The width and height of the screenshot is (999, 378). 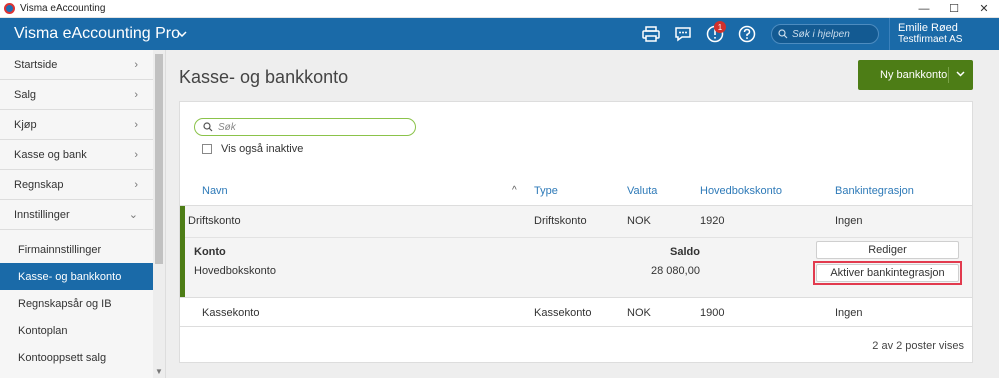 I want to click on sidebar-item-regnskap: Regnskap ›, so click(x=77, y=185).